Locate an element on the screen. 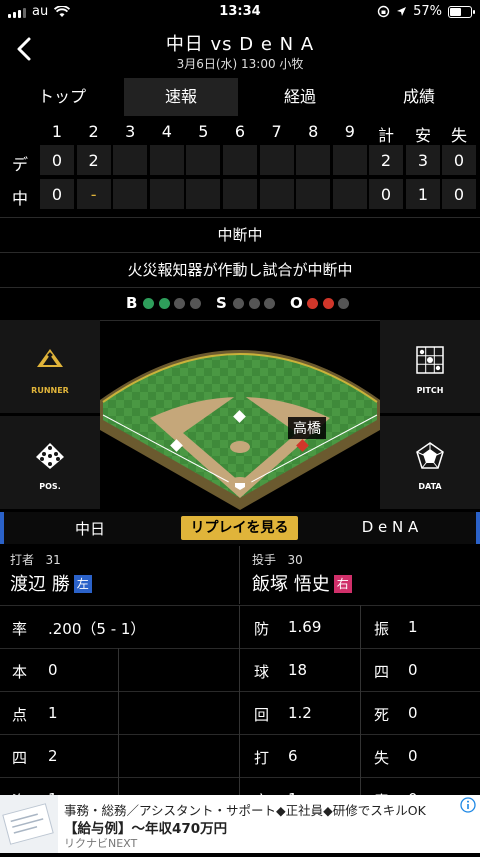 This screenshot has width=480, height=857. teams-bar: 中日 リプレイを見る D e N A is located at coordinates (240, 528).